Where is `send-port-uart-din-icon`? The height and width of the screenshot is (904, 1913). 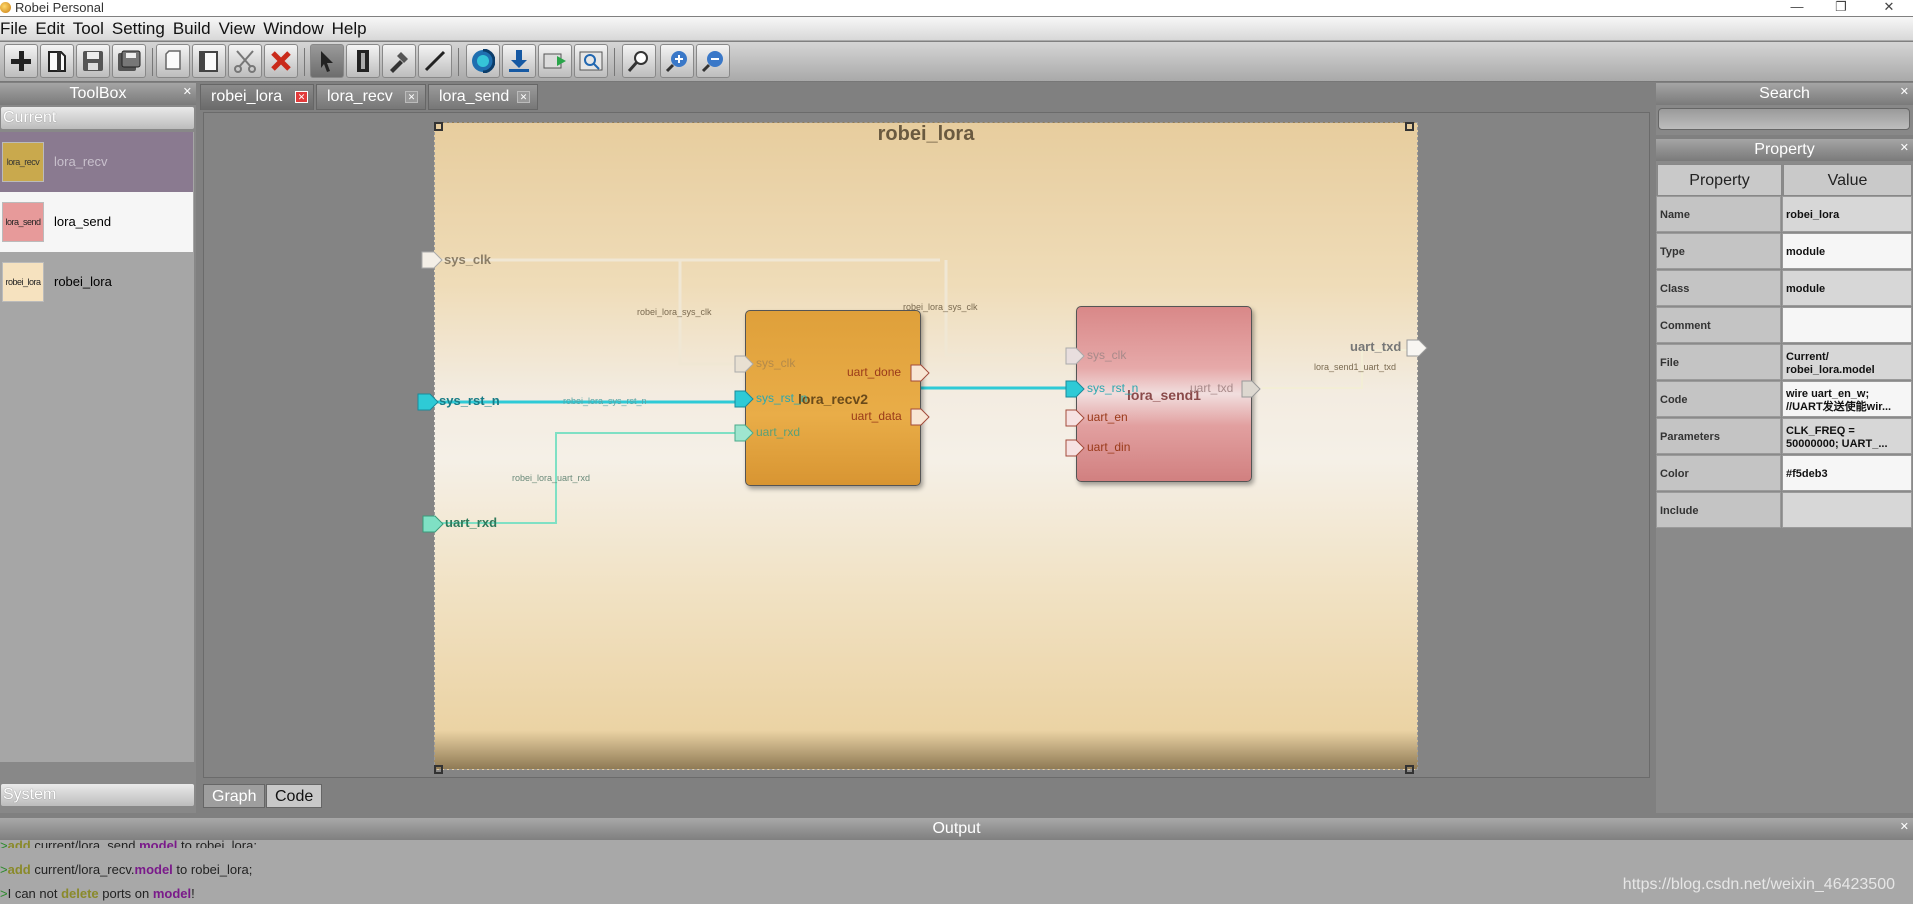
send-port-uart-din-icon is located at coordinates (1076, 448).